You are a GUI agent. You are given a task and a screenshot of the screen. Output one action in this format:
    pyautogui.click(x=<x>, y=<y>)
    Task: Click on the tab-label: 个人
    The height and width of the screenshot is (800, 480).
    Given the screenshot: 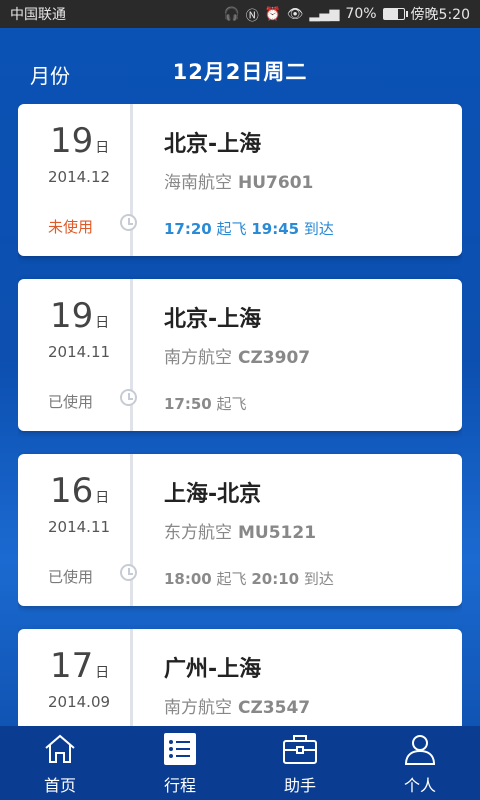 What is the action you would take?
    pyautogui.click(x=419, y=785)
    